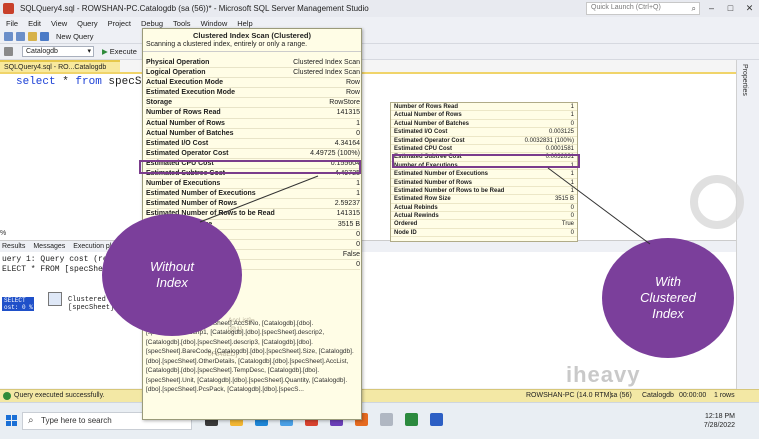 The height and width of the screenshot is (439, 759). Describe the element at coordinates (159, 103) in the screenshot. I see `property-name: Storage` at that location.